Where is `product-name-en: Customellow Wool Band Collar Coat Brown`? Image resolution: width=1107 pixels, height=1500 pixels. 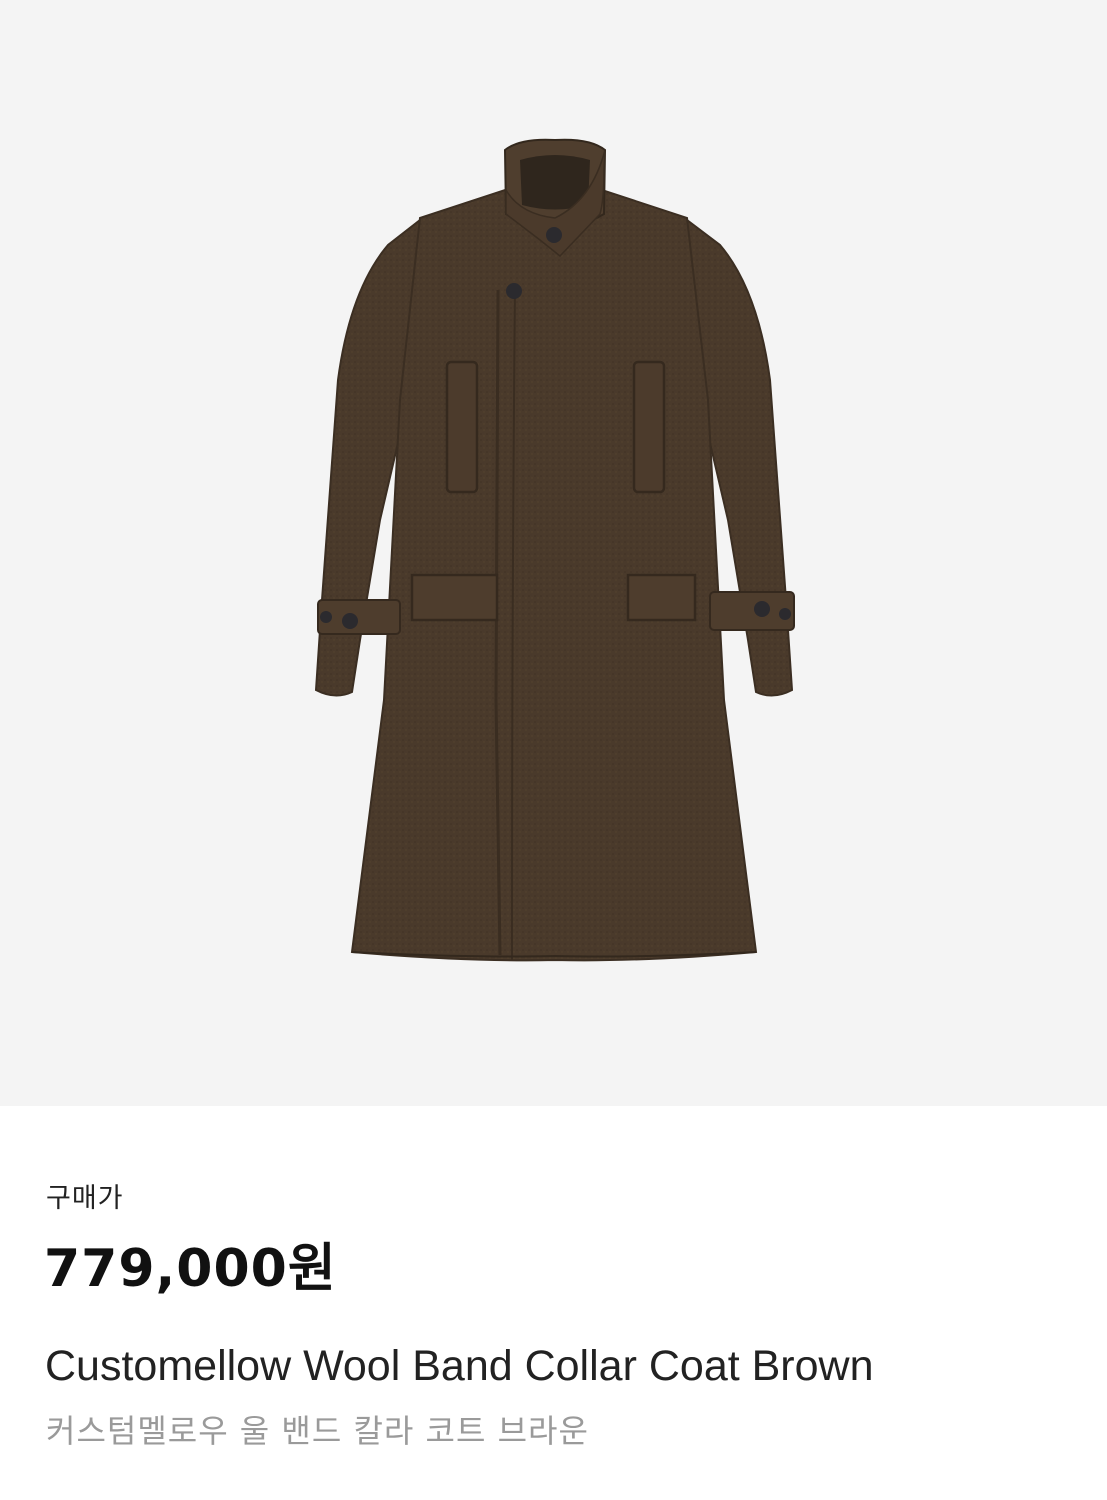
product-name-en: Customellow Wool Band Collar Coat Brown is located at coordinates (459, 1366).